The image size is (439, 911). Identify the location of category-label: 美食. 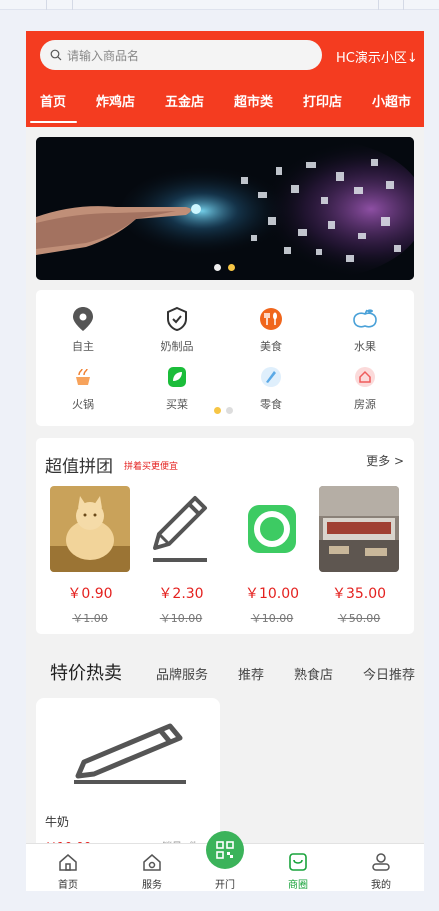
(271, 346).